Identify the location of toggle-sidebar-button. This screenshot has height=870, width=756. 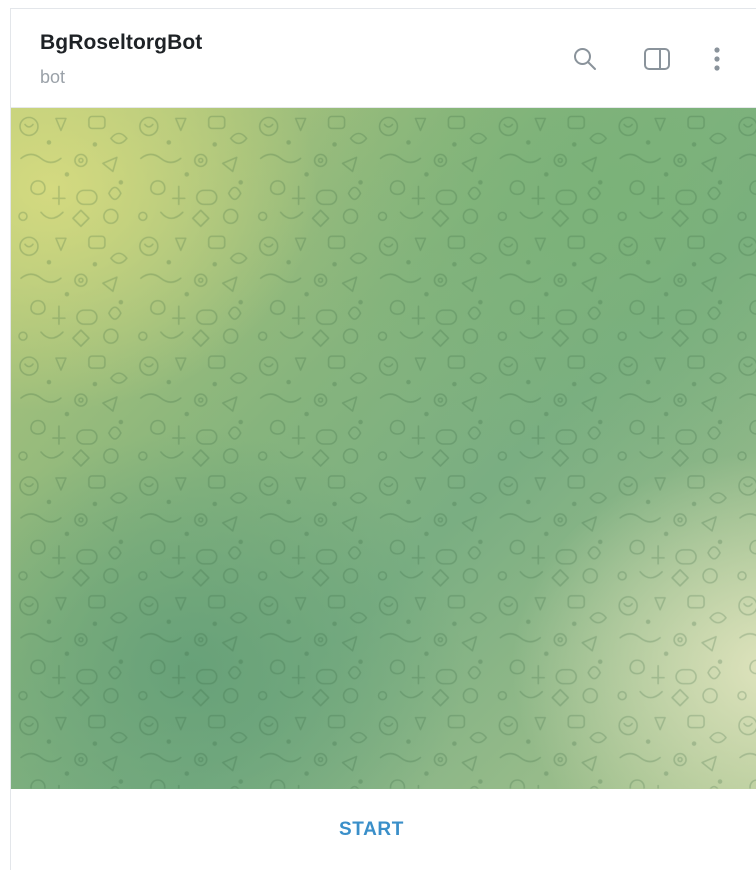
(657, 59).